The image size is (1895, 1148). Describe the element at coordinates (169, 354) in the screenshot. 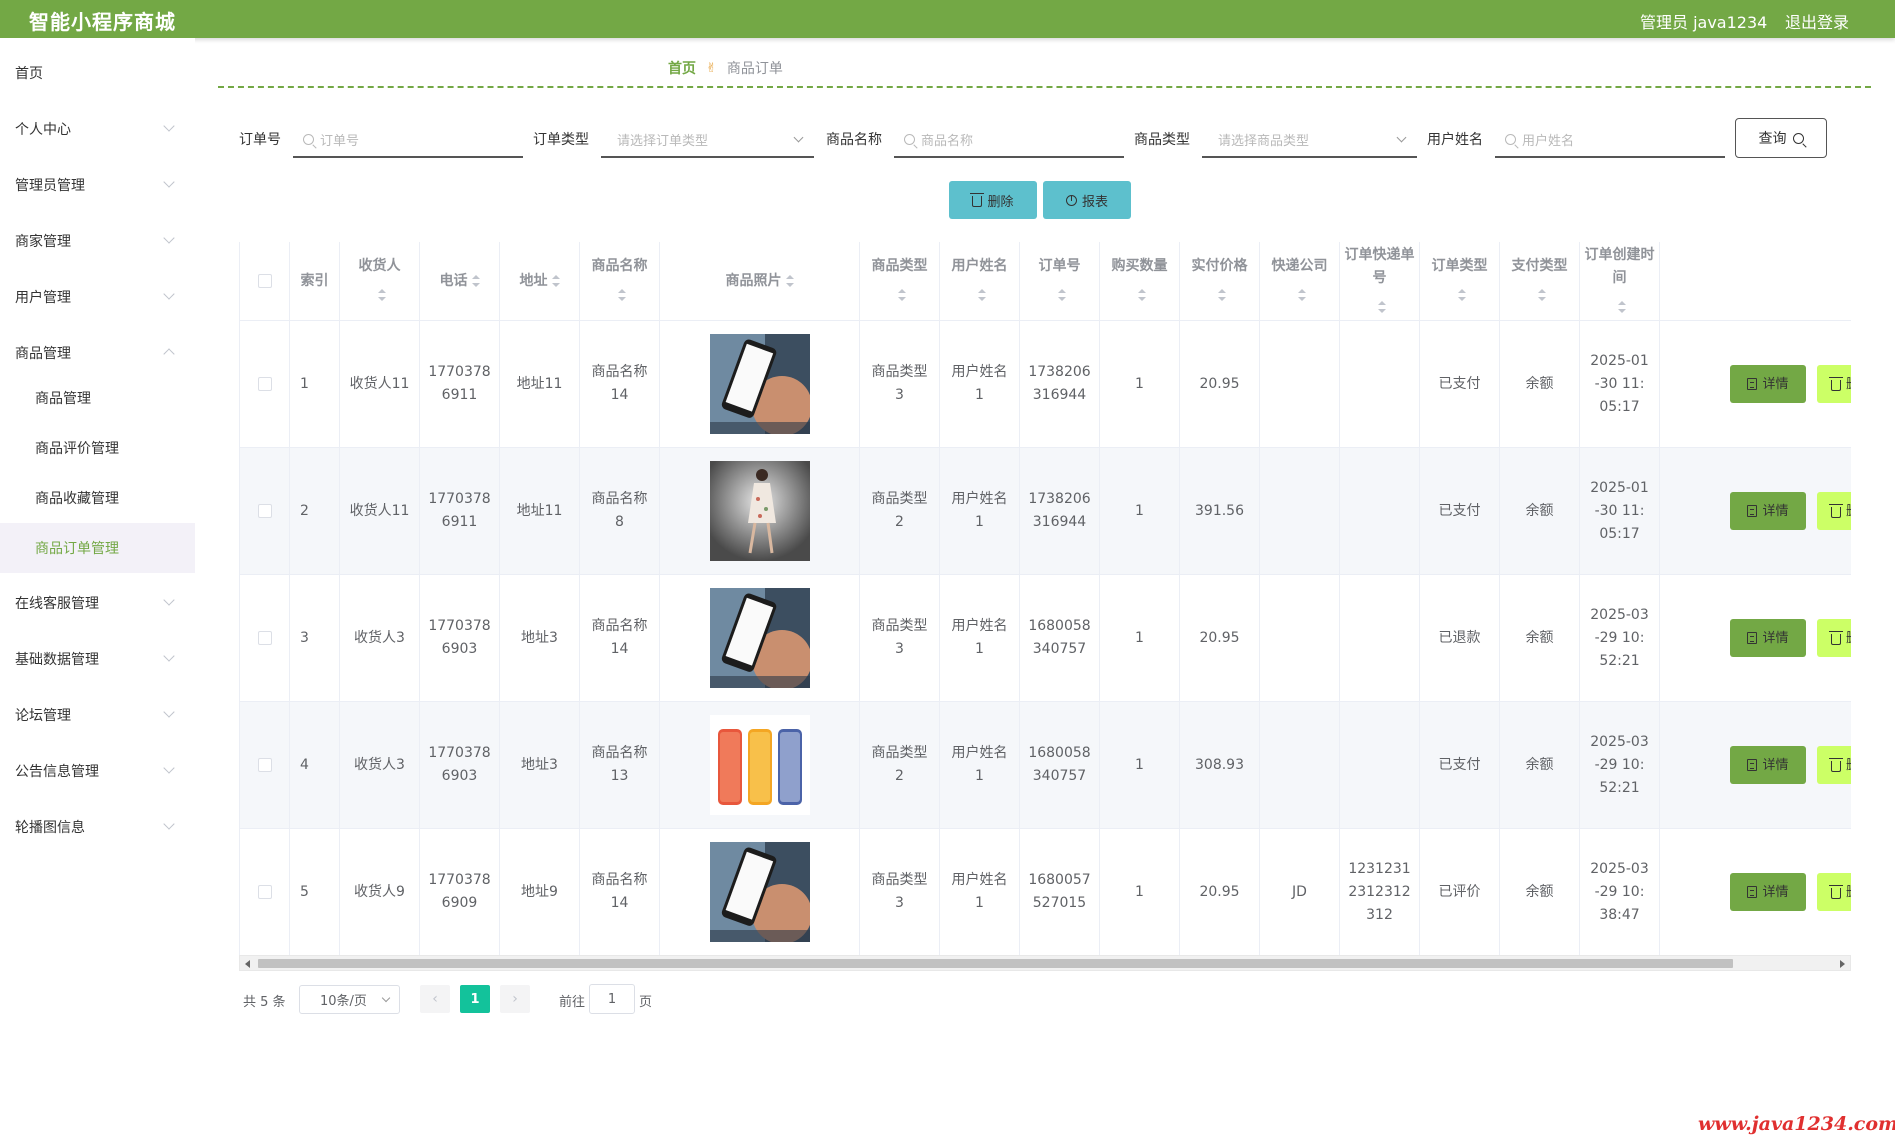

I see `chevron-up-icon` at that location.